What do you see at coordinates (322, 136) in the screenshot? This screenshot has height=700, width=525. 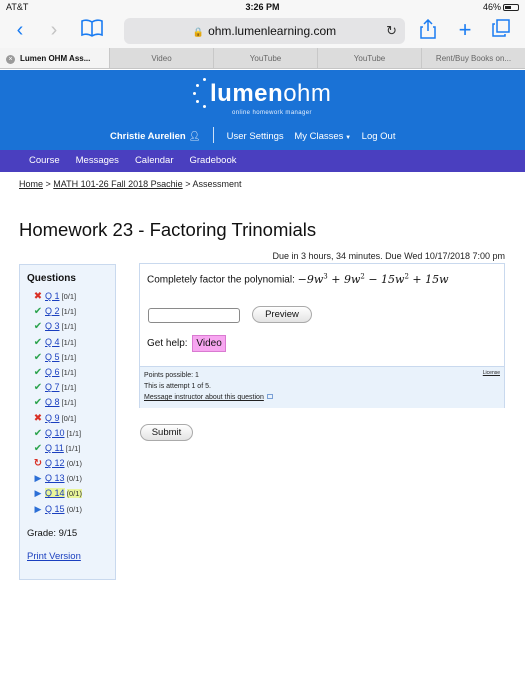 I see `my-classes-link: My Classes ▼` at bounding box center [322, 136].